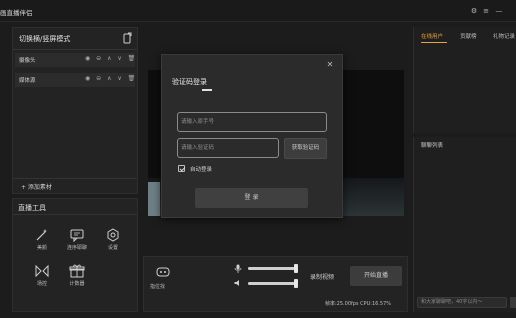 The height and width of the screenshot is (318, 516). What do you see at coordinates (163, 272) in the screenshot?
I see `gamepad-icon` at bounding box center [163, 272].